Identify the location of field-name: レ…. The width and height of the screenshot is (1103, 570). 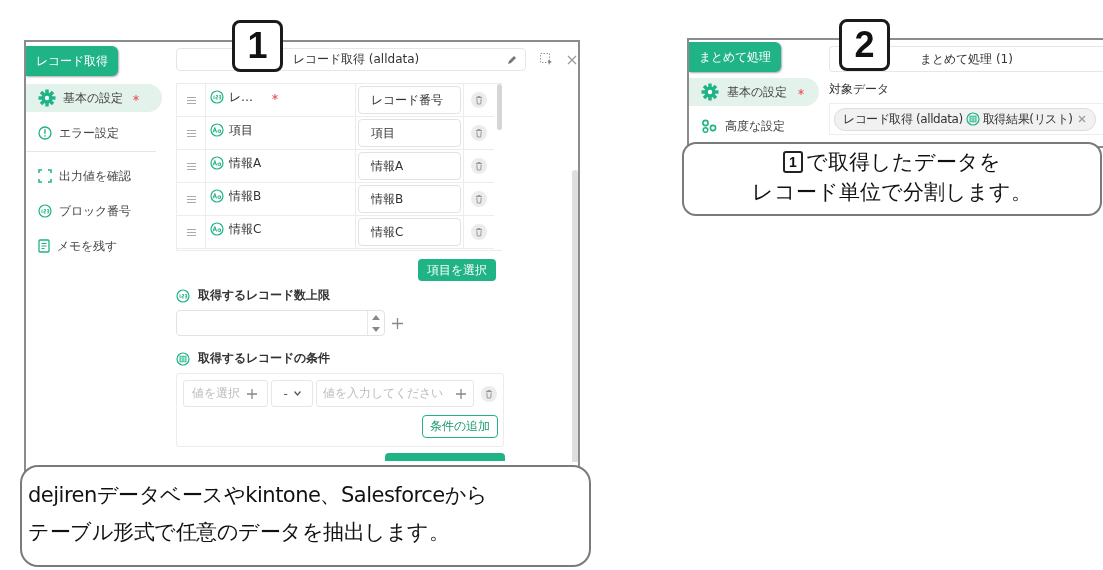
(241, 97).